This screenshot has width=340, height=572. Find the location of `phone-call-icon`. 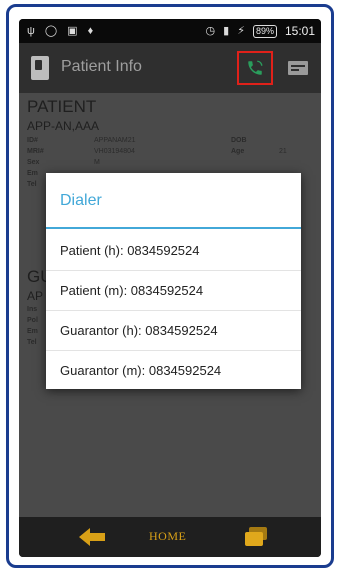

phone-call-icon is located at coordinates (255, 67).